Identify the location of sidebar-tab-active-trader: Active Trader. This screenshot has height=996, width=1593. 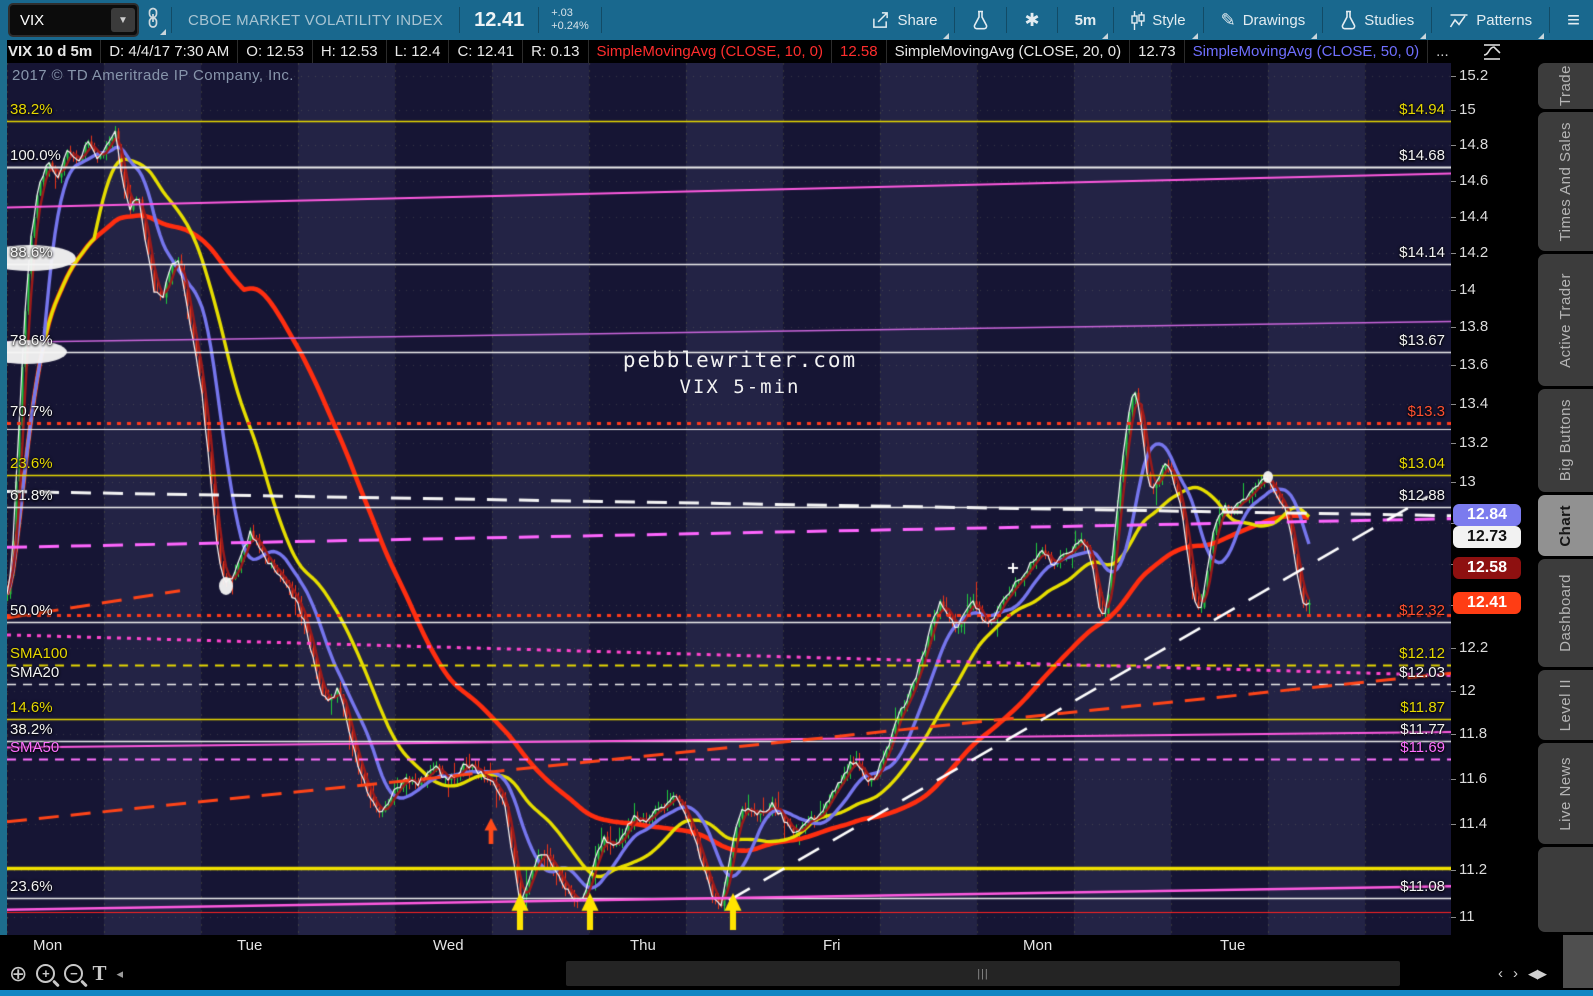
(1565, 320).